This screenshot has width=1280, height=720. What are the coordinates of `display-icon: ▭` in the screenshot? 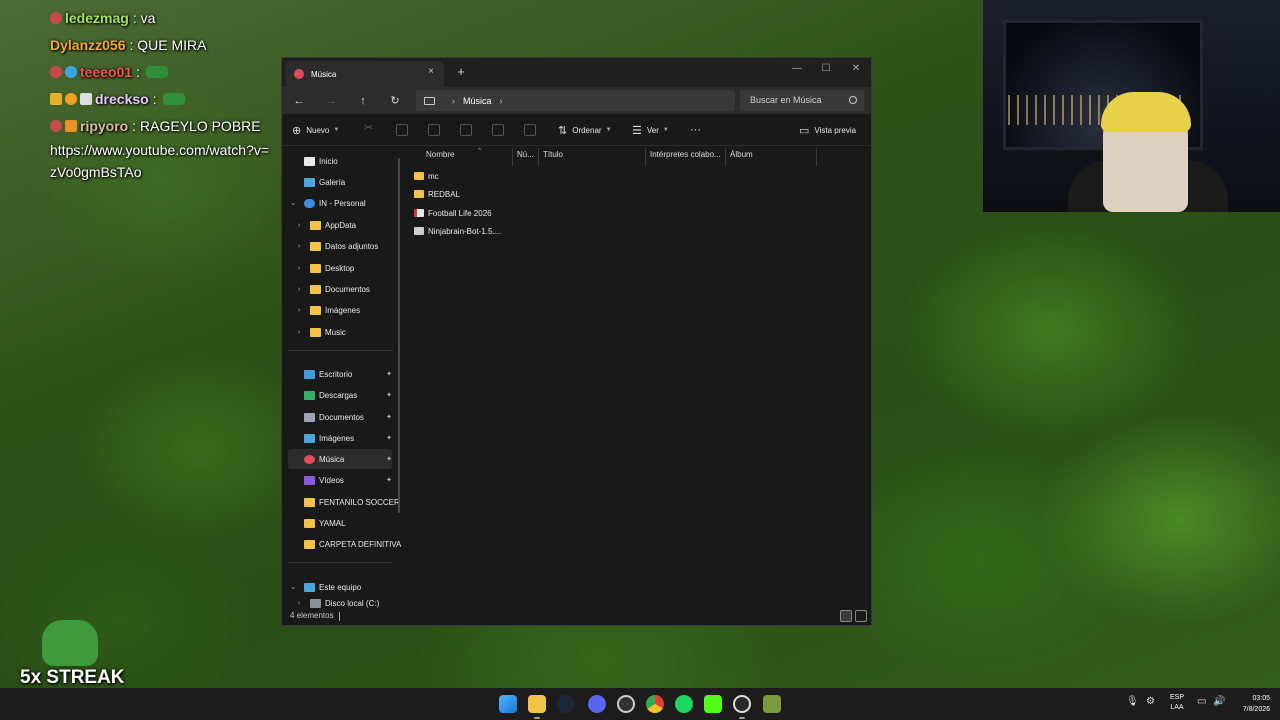 It's located at (1201, 701).